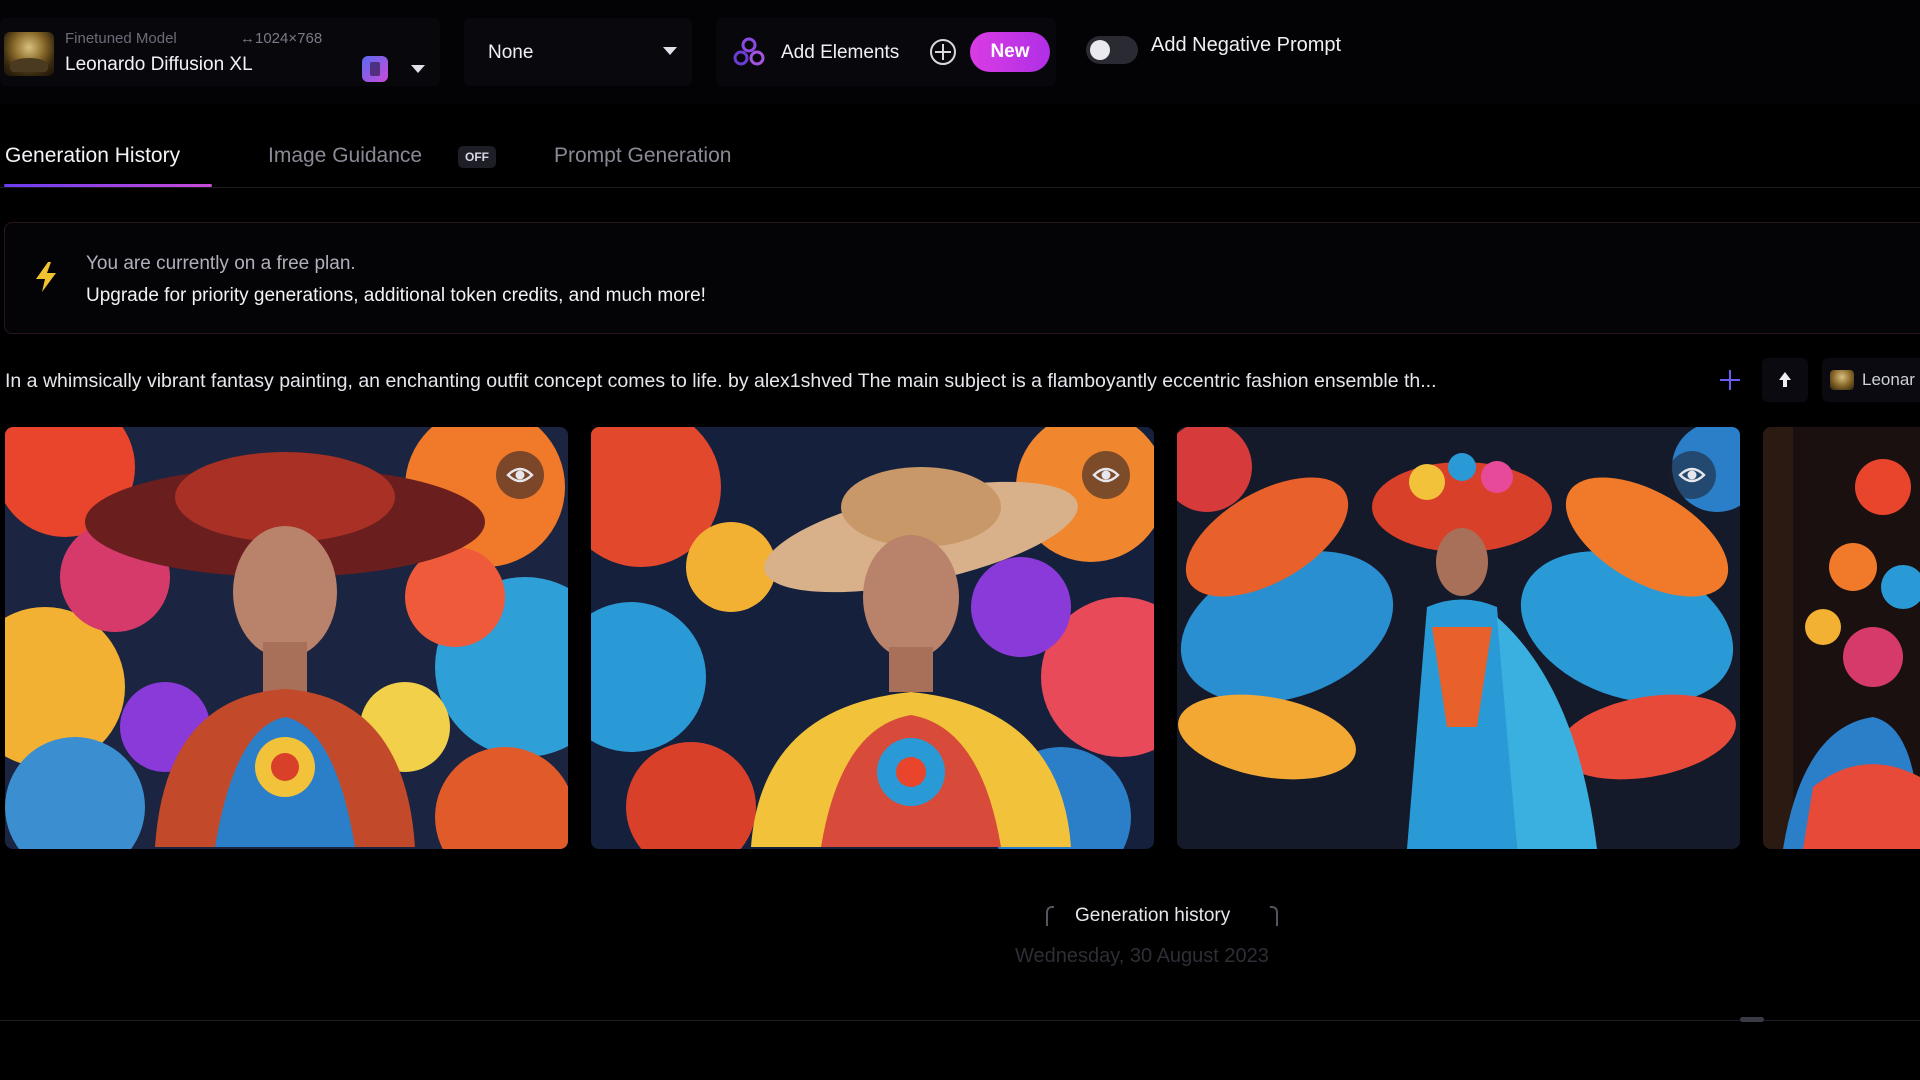  Describe the element at coordinates (477, 157) in the screenshot. I see `image-guidance-status-badge: OFF` at that location.